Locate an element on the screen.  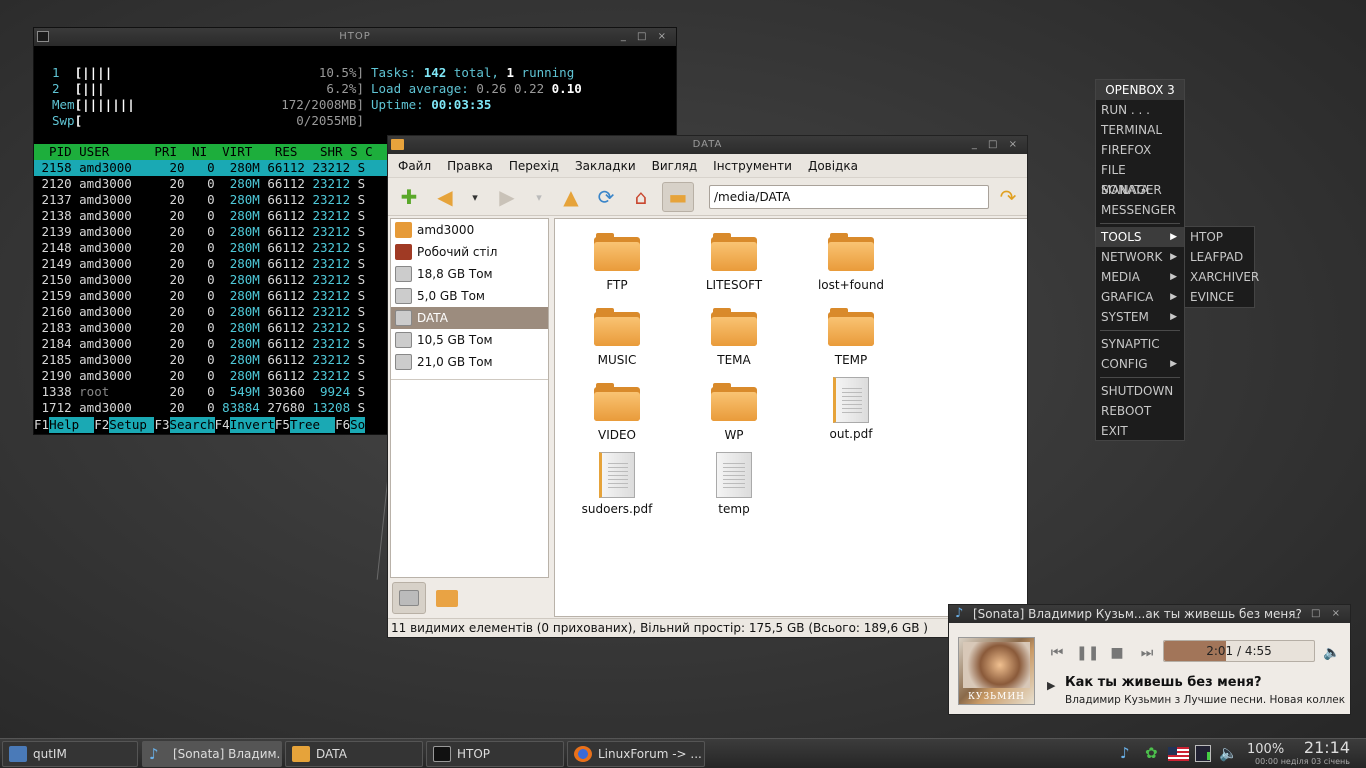
sonata-tray-icon: ♪ is located at coordinates (1125, 753).